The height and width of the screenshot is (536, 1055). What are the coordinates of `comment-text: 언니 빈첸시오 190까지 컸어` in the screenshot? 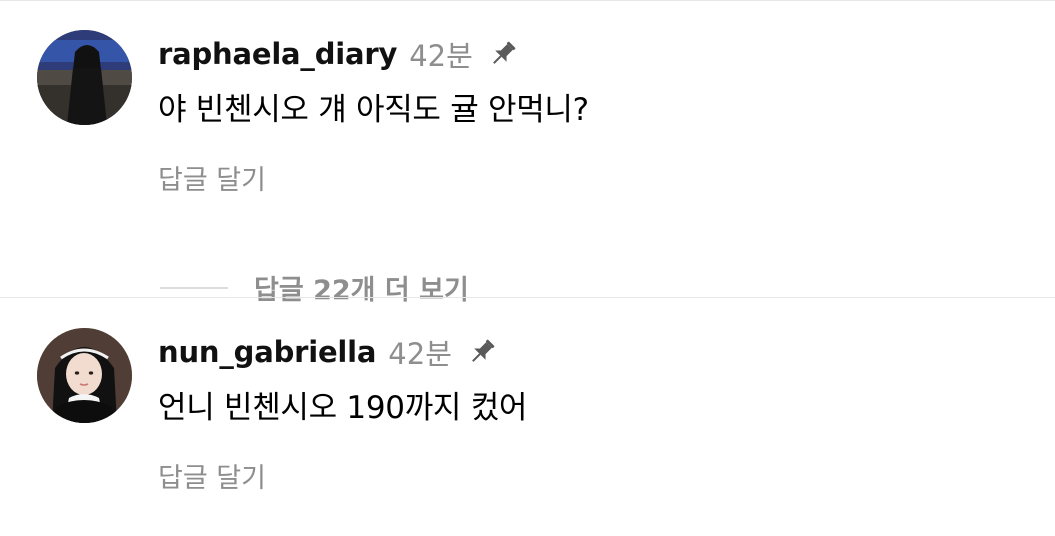 It's located at (343, 408).